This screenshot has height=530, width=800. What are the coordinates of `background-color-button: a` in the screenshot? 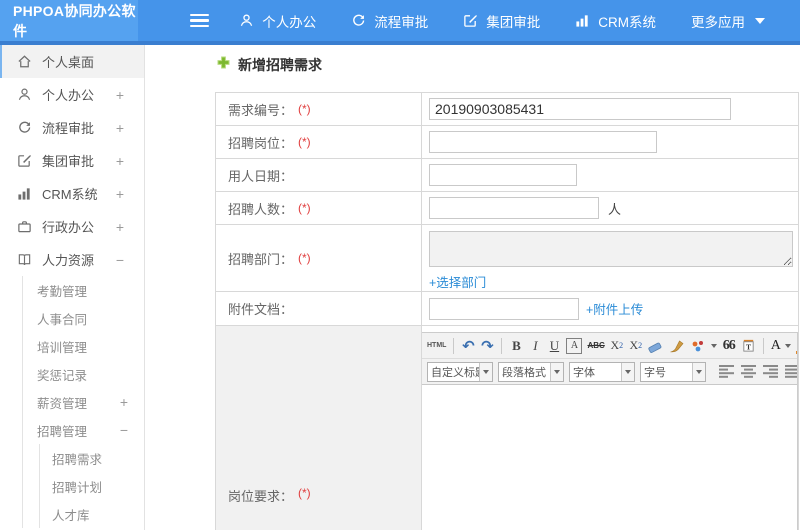 It's located at (796, 346).